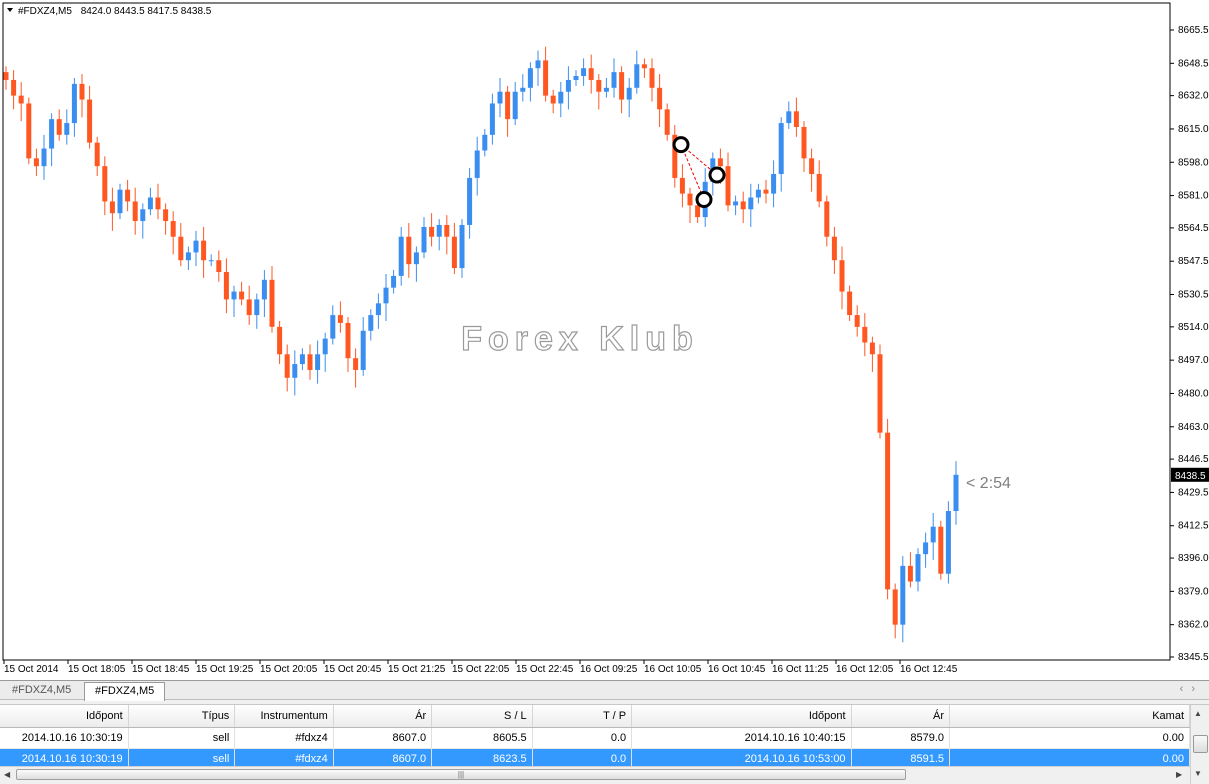 The height and width of the screenshot is (784, 1209). Describe the element at coordinates (31, 669) in the screenshot. I see `time-tick-label: 15 Oct 2014` at that location.